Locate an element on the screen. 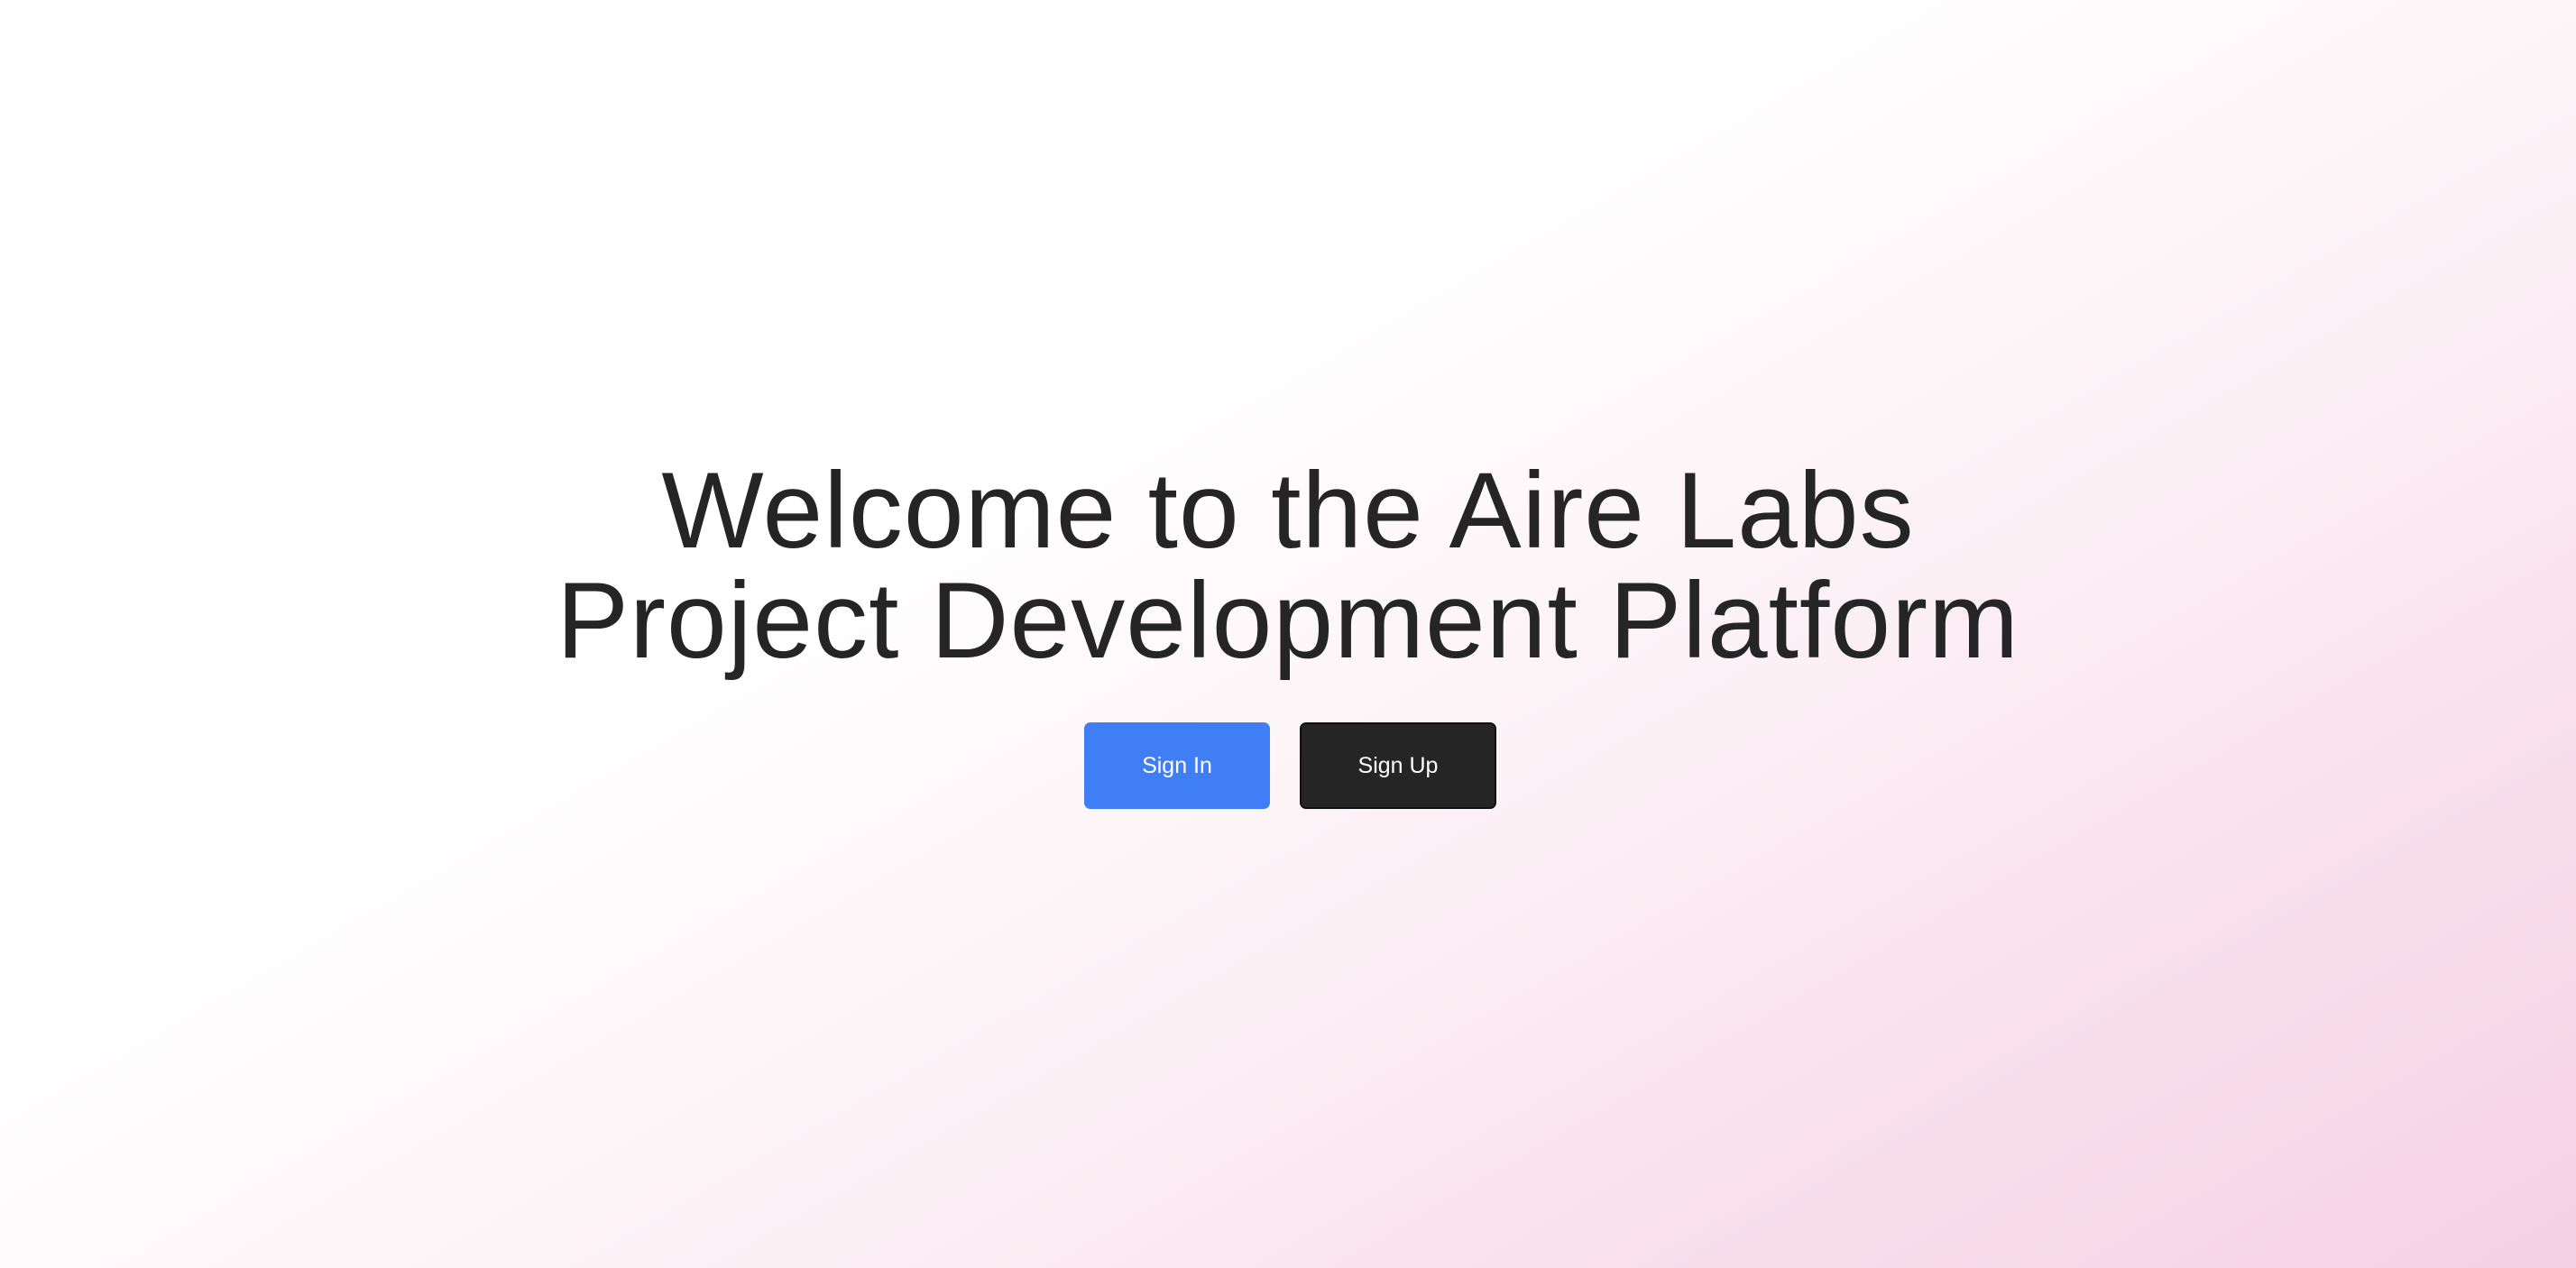  sign-up-button: Sign Up is located at coordinates (1398, 765).